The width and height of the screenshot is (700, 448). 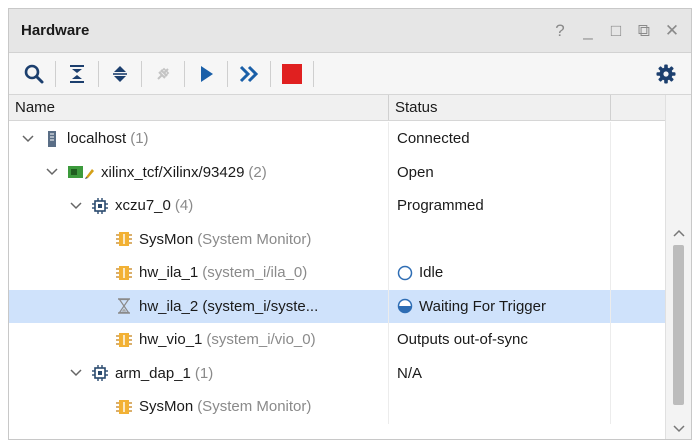 I want to click on plug-icon, so click(x=163, y=73).